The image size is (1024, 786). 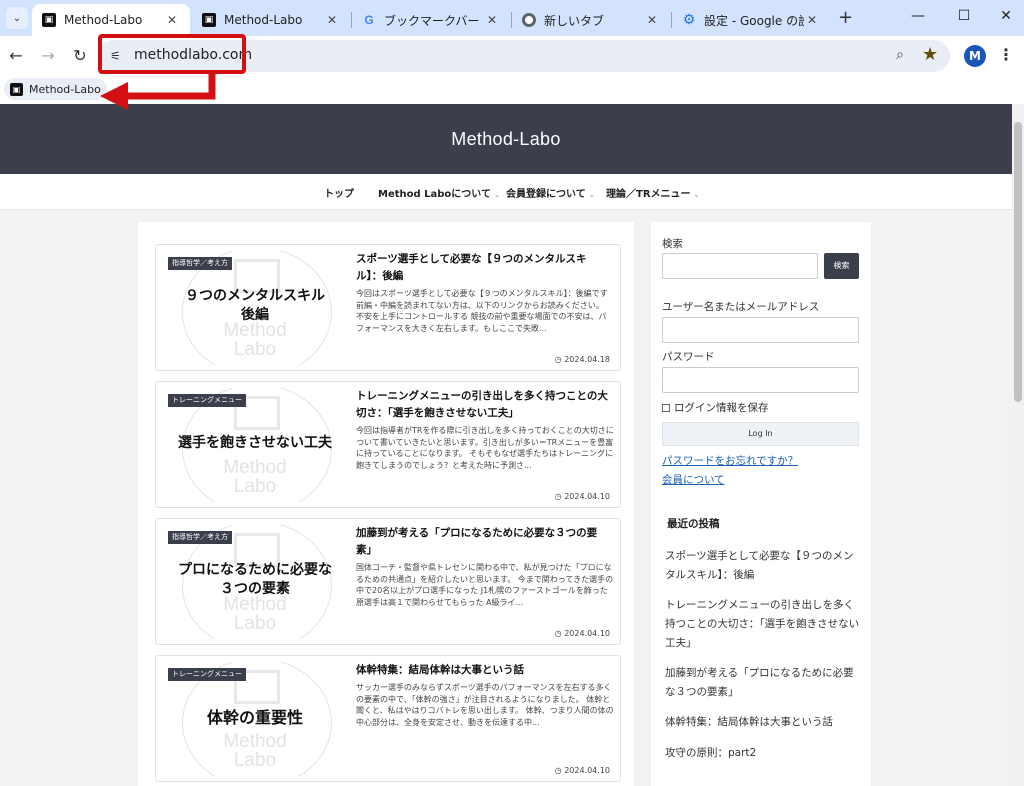 What do you see at coordinates (255, 719) in the screenshot?
I see `post-thumbnail: 体幹の重要性 Method Labo トレーニングメニュー` at bounding box center [255, 719].